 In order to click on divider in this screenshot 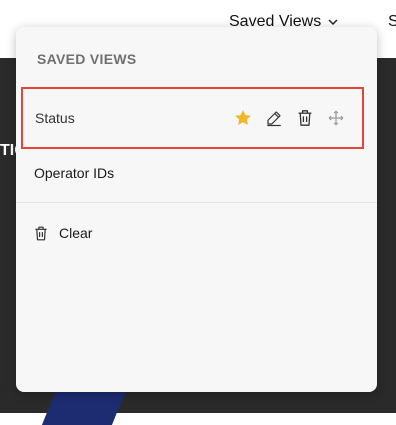, I will do `click(196, 202)`.